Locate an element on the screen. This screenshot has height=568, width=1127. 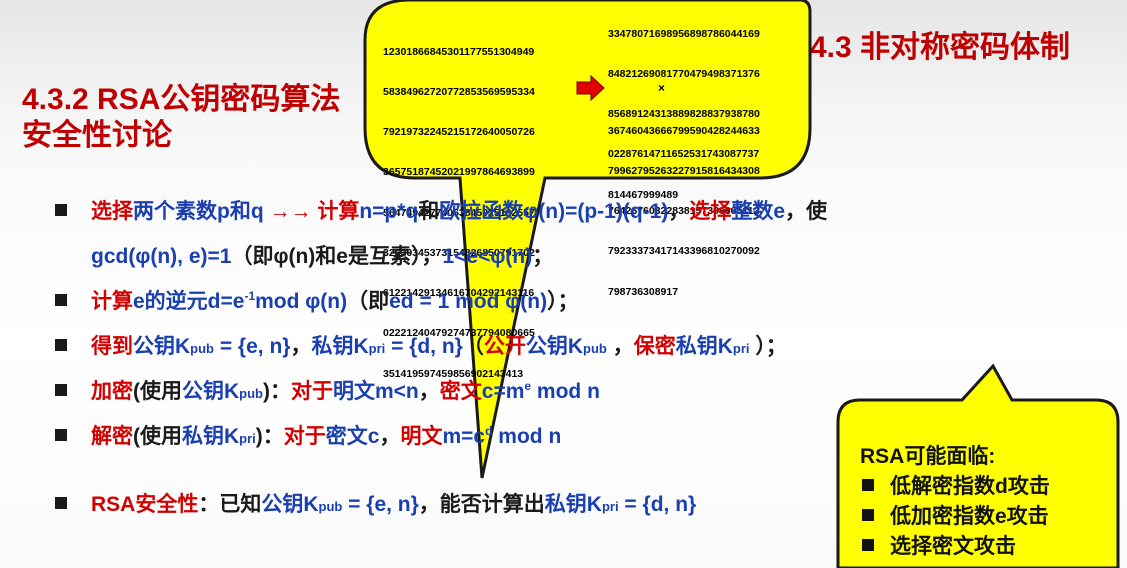
callout-item: 低解密指数d攻击 is located at coordinates (956, 485).